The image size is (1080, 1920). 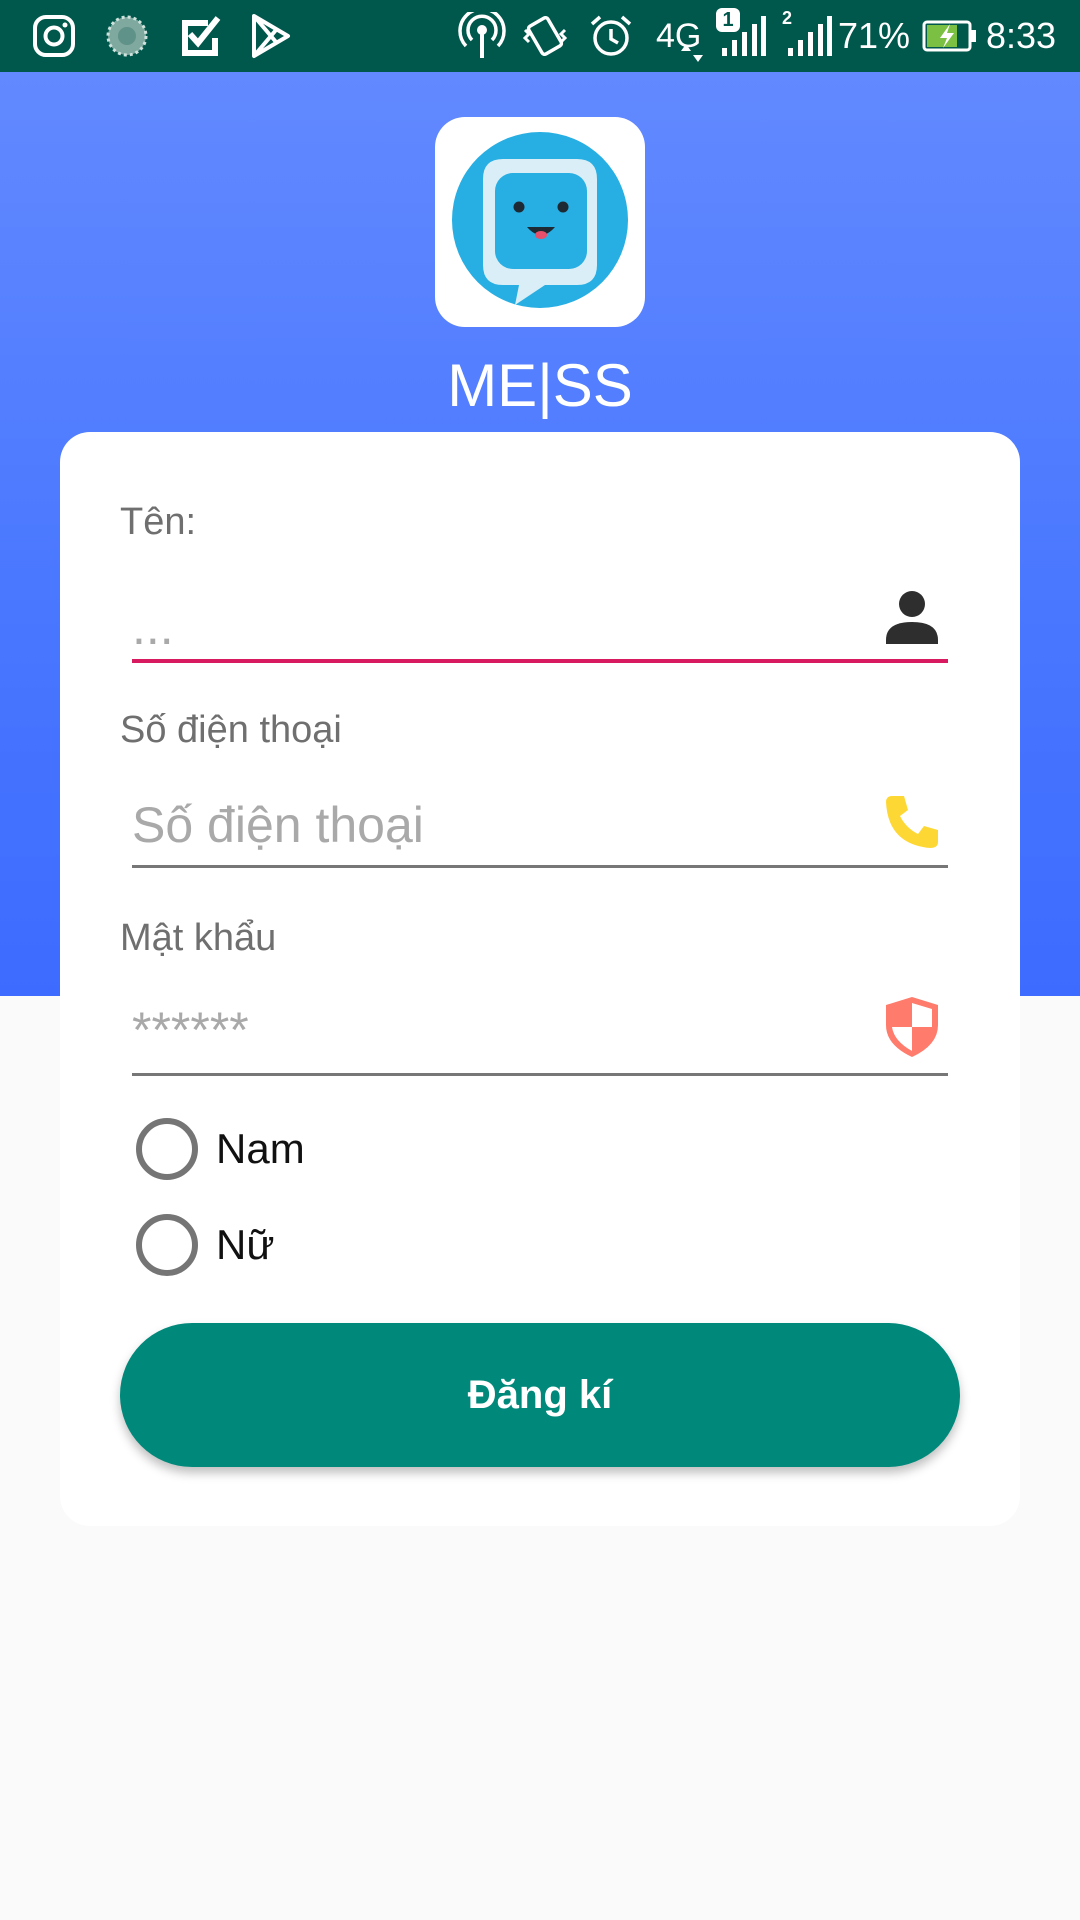 I want to click on status-bar: 4G 1 2 71% 8:33, so click(x=540, y=36).